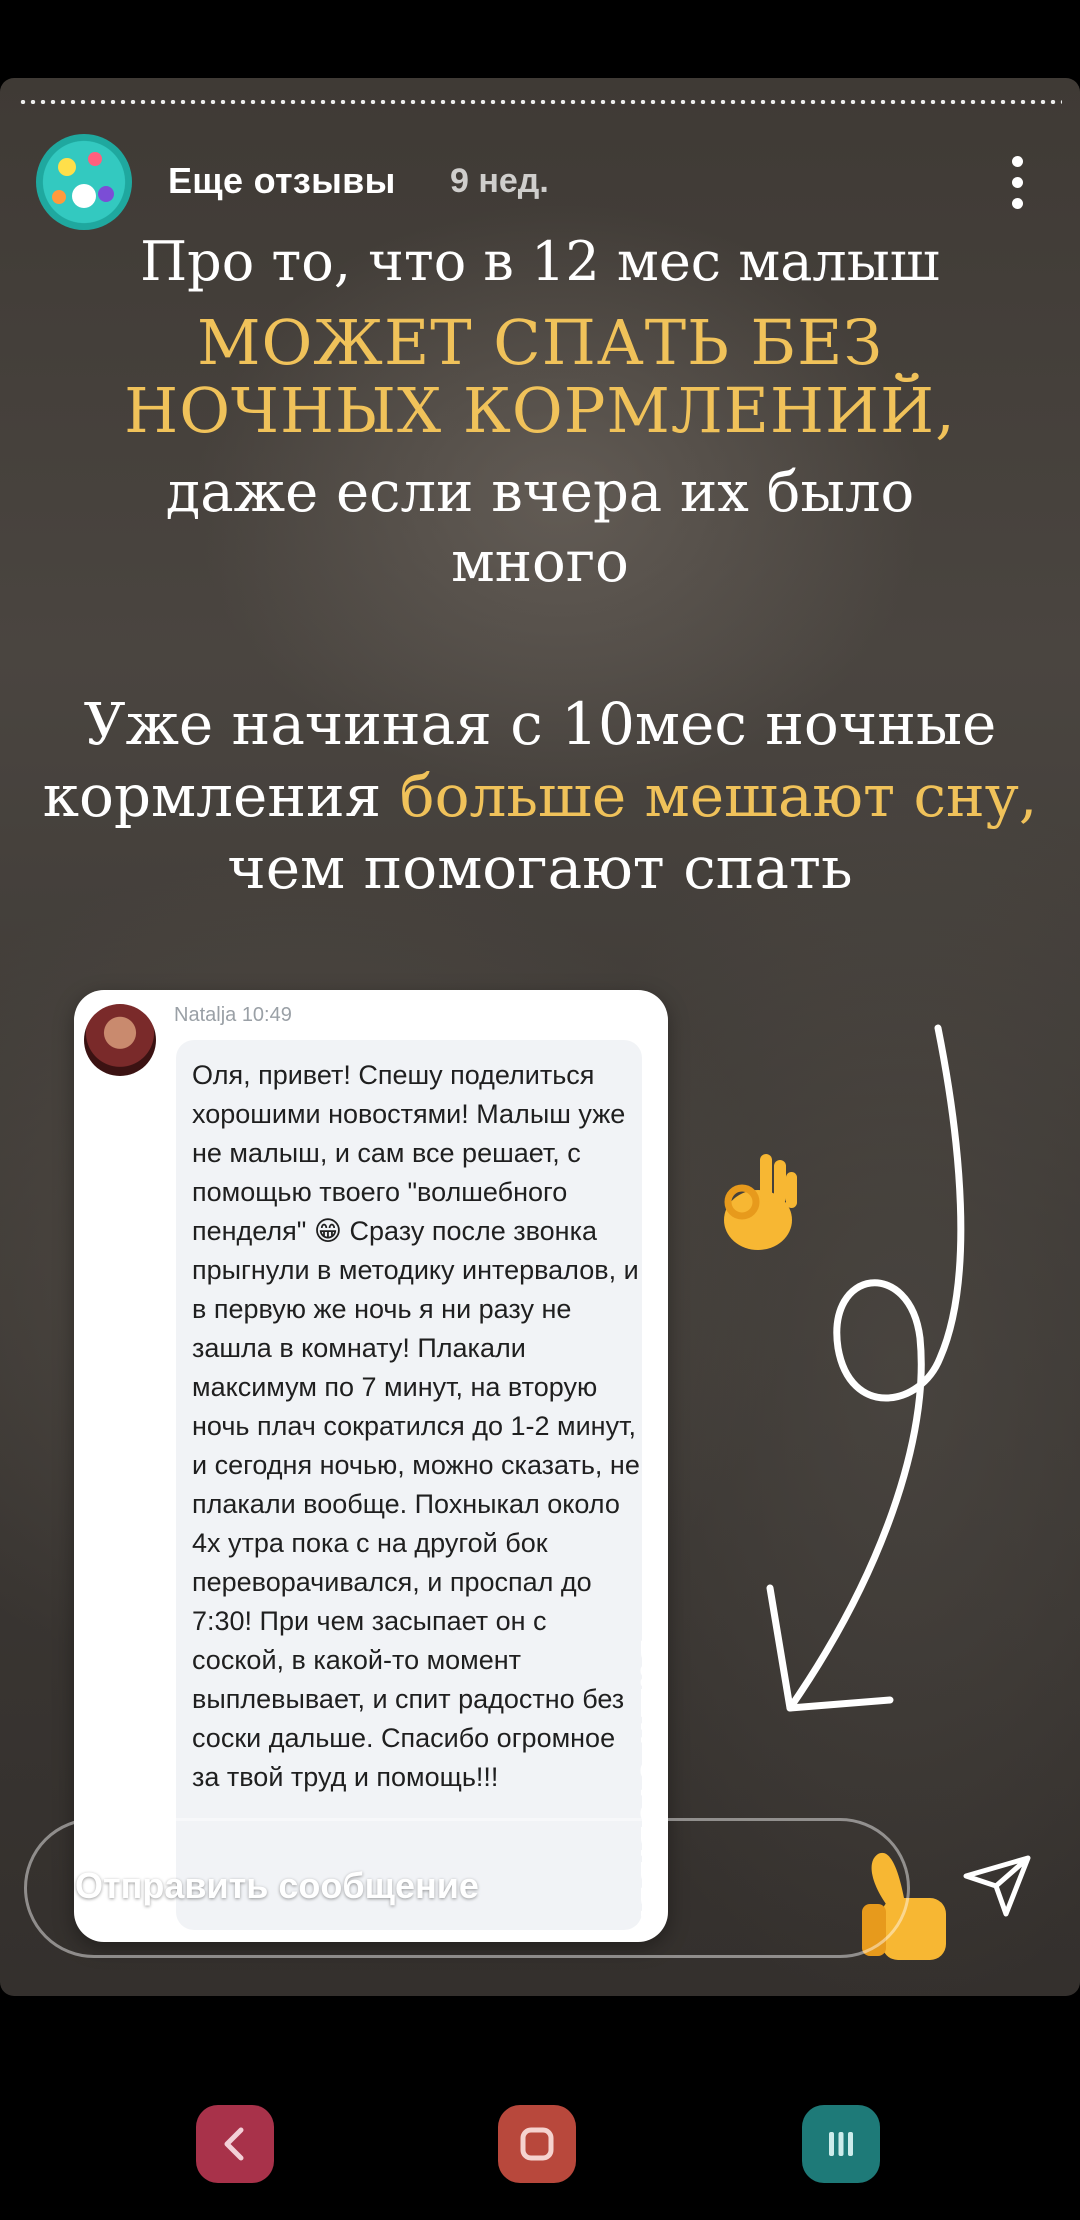 This screenshot has height=2220, width=1080. I want to click on headline-line-7-plain: кормления, so click(221, 796).